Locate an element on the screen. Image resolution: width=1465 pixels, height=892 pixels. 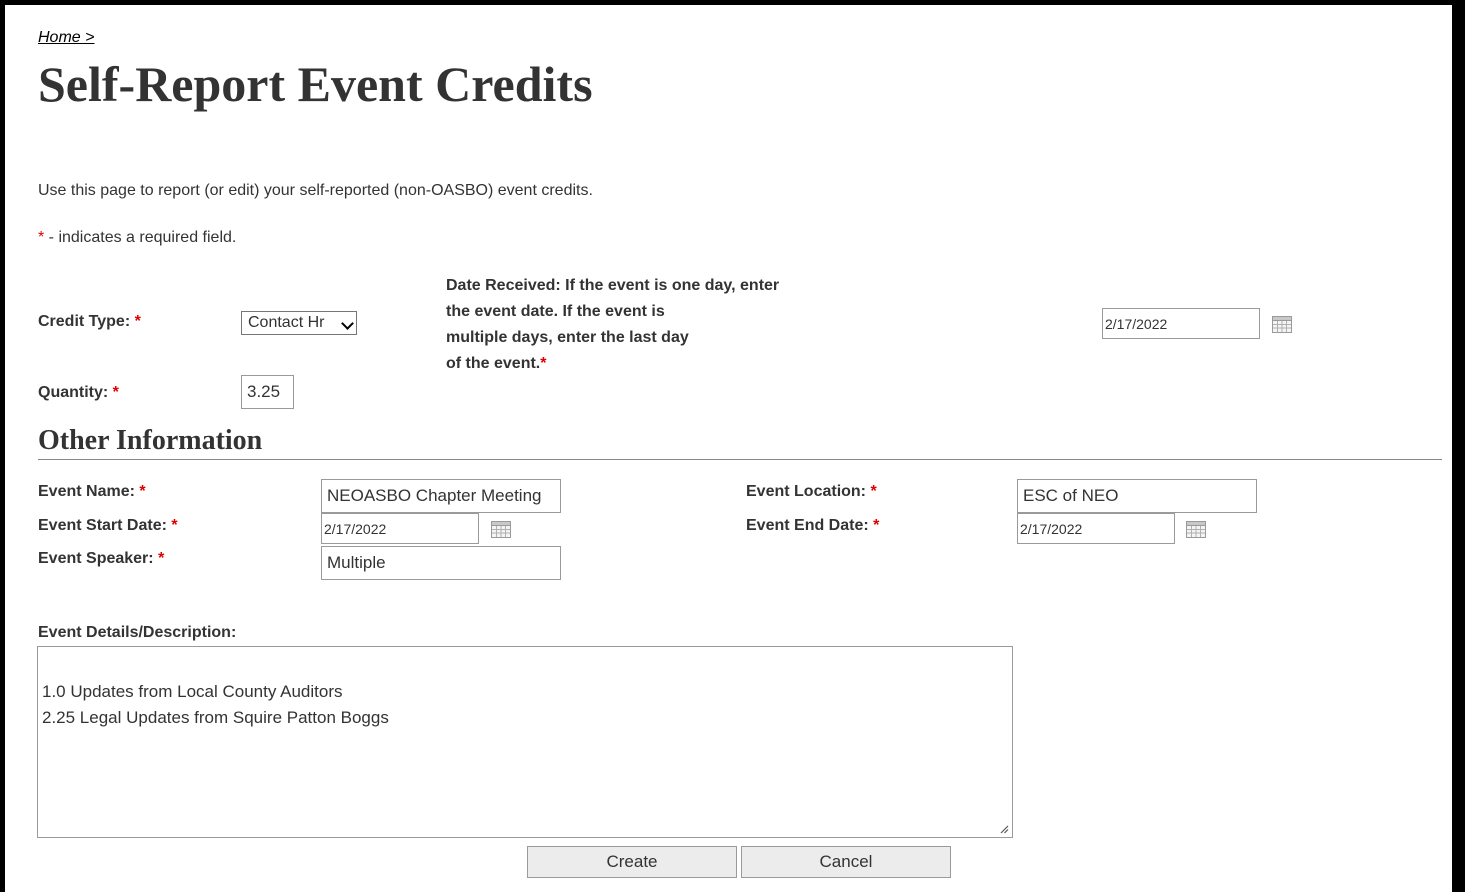
quantity-label-text: Quantity: is located at coordinates (73, 392).